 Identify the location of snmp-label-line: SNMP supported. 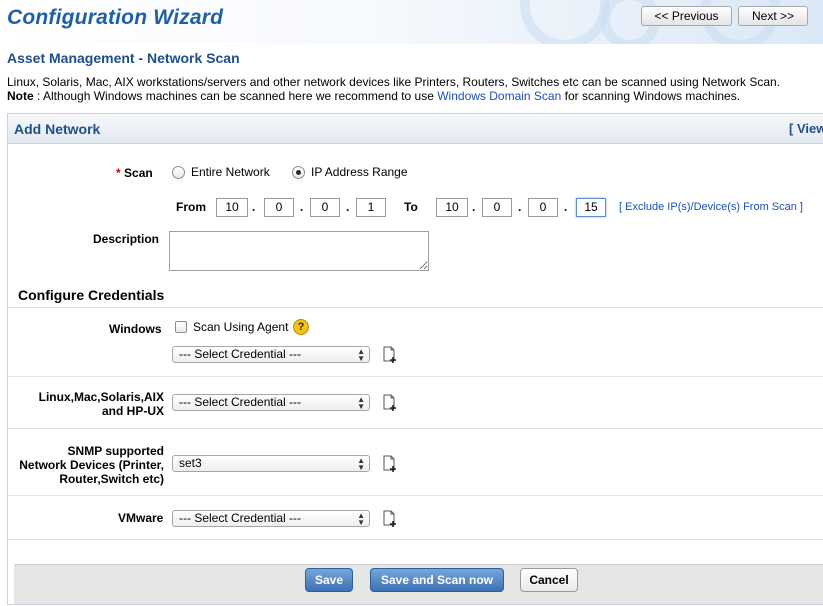
(115, 451).